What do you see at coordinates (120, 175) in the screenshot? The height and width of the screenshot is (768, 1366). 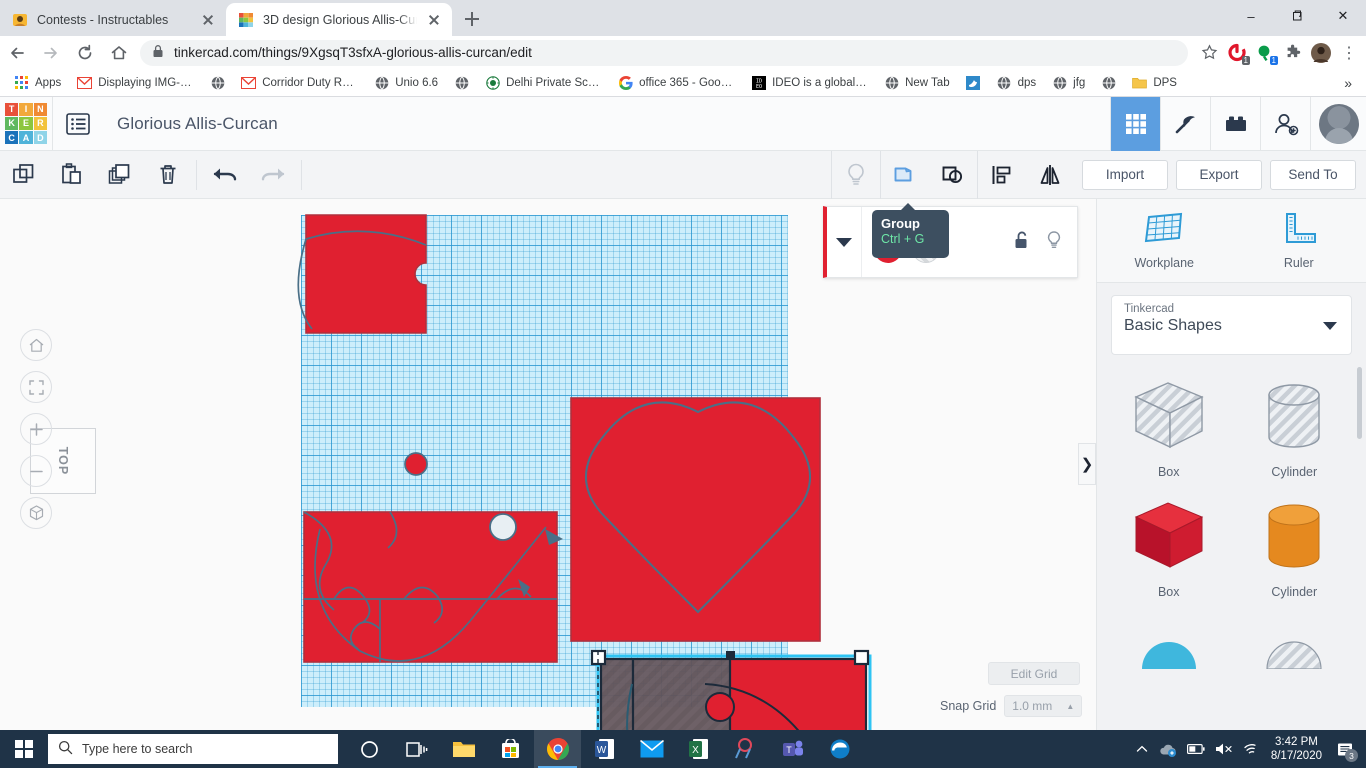 I see `duplicate-icon` at bounding box center [120, 175].